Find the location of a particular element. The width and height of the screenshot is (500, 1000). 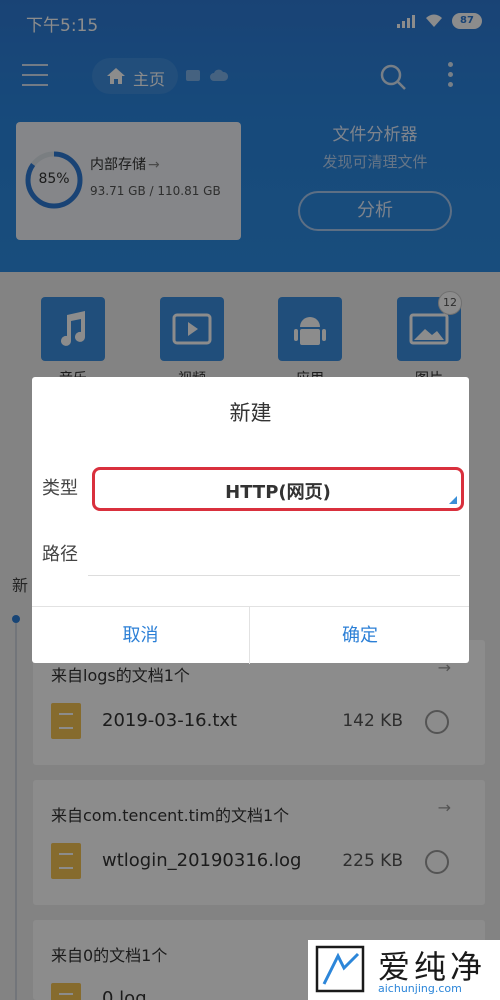

watermark: 爱纯净 aichunjing.com is located at coordinates (404, 970).